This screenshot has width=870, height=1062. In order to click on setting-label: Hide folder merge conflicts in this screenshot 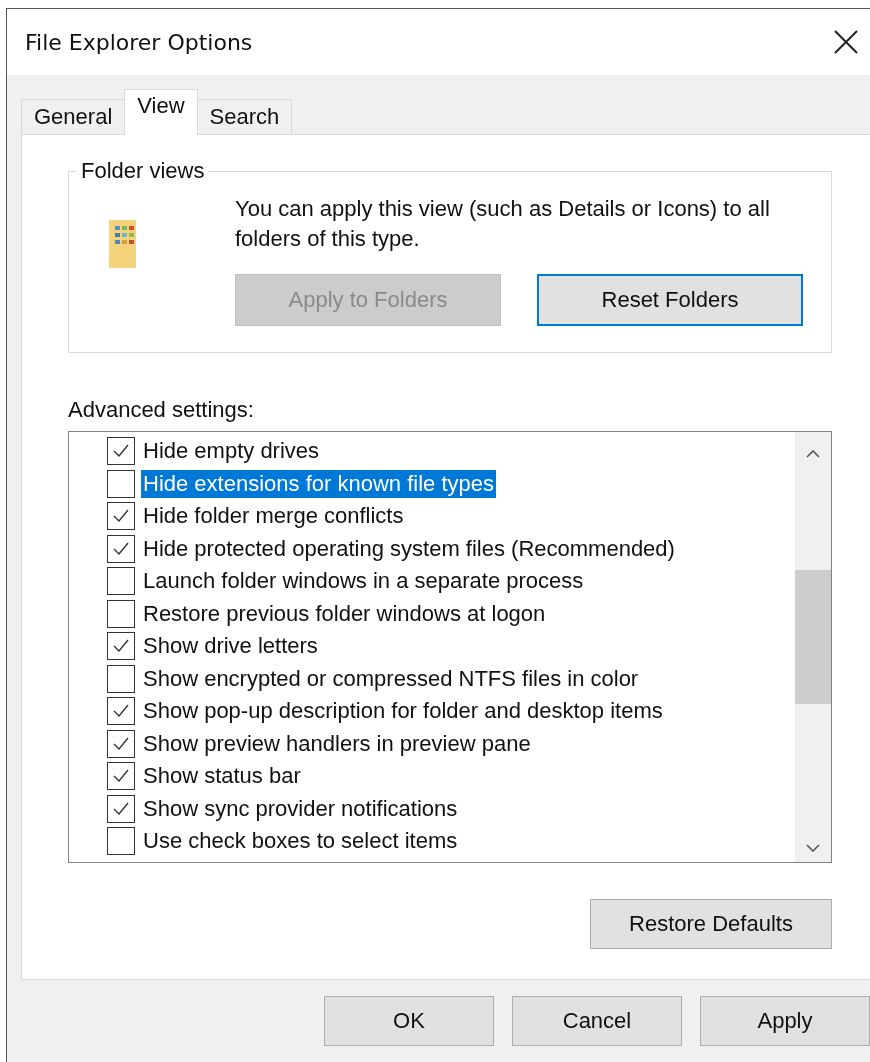, I will do `click(273, 516)`.